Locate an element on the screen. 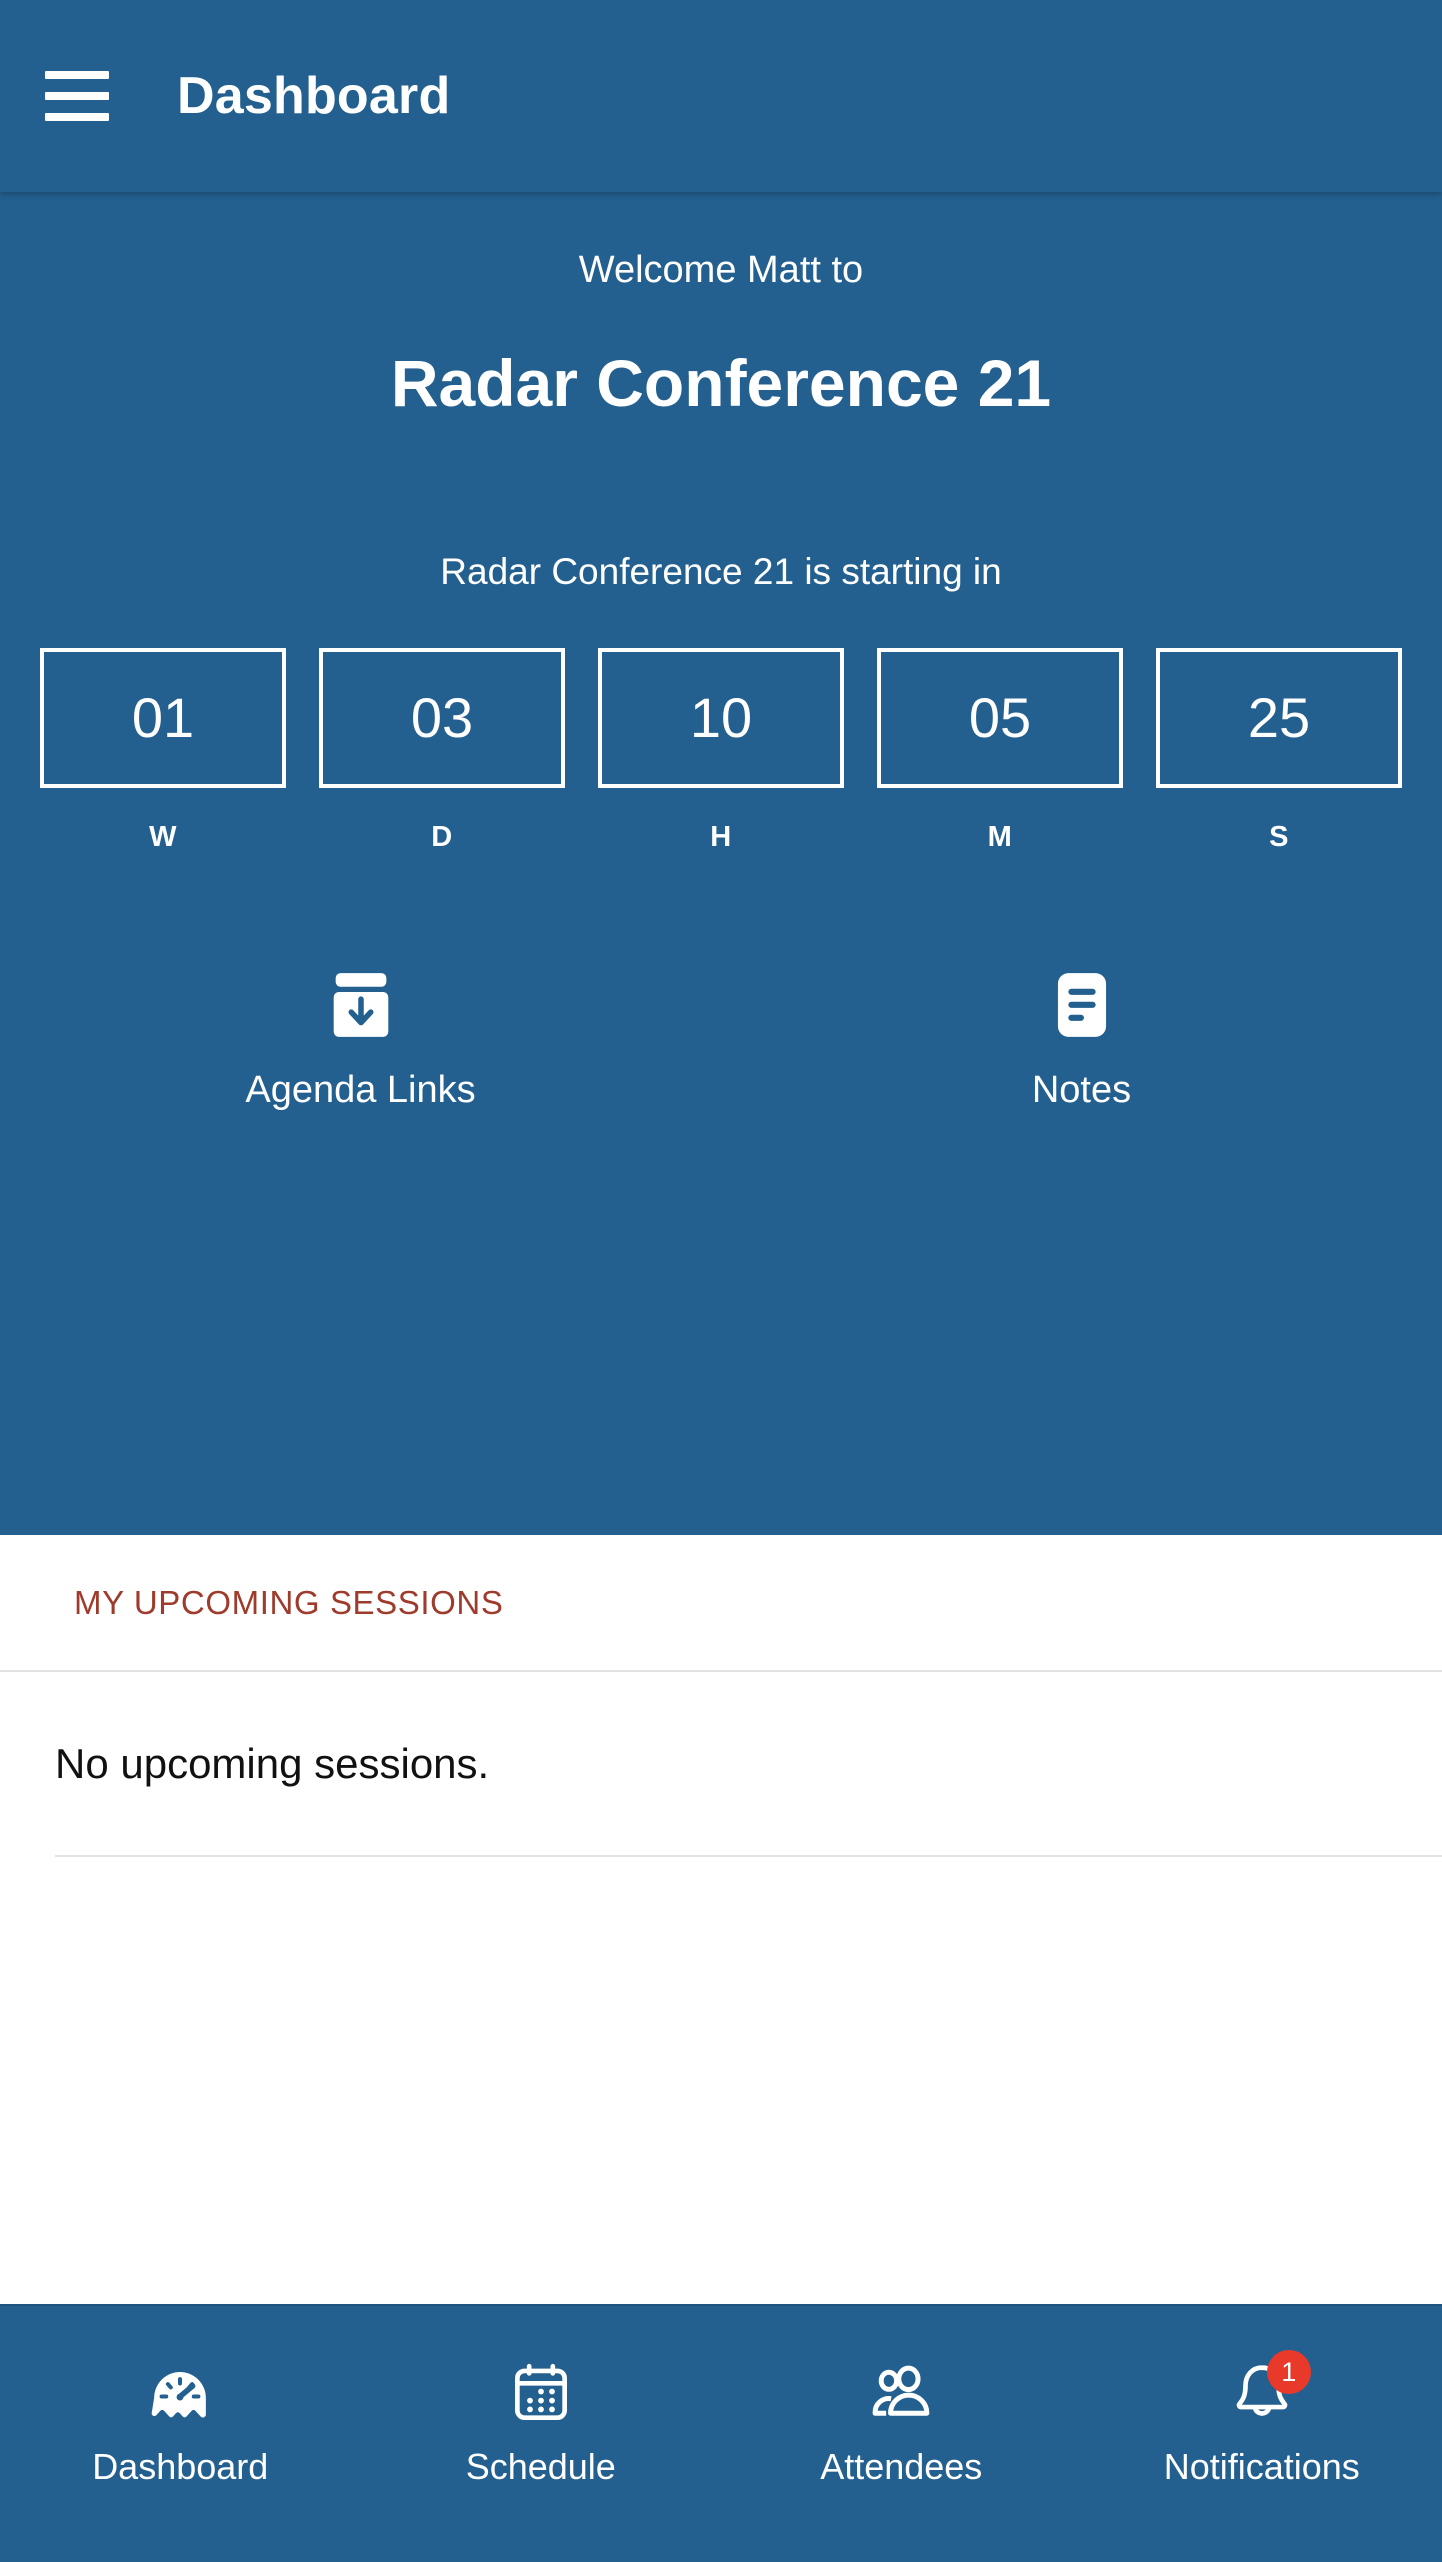 This screenshot has height=2562, width=1442. document-lines-icon is located at coordinates (1081, 1005).